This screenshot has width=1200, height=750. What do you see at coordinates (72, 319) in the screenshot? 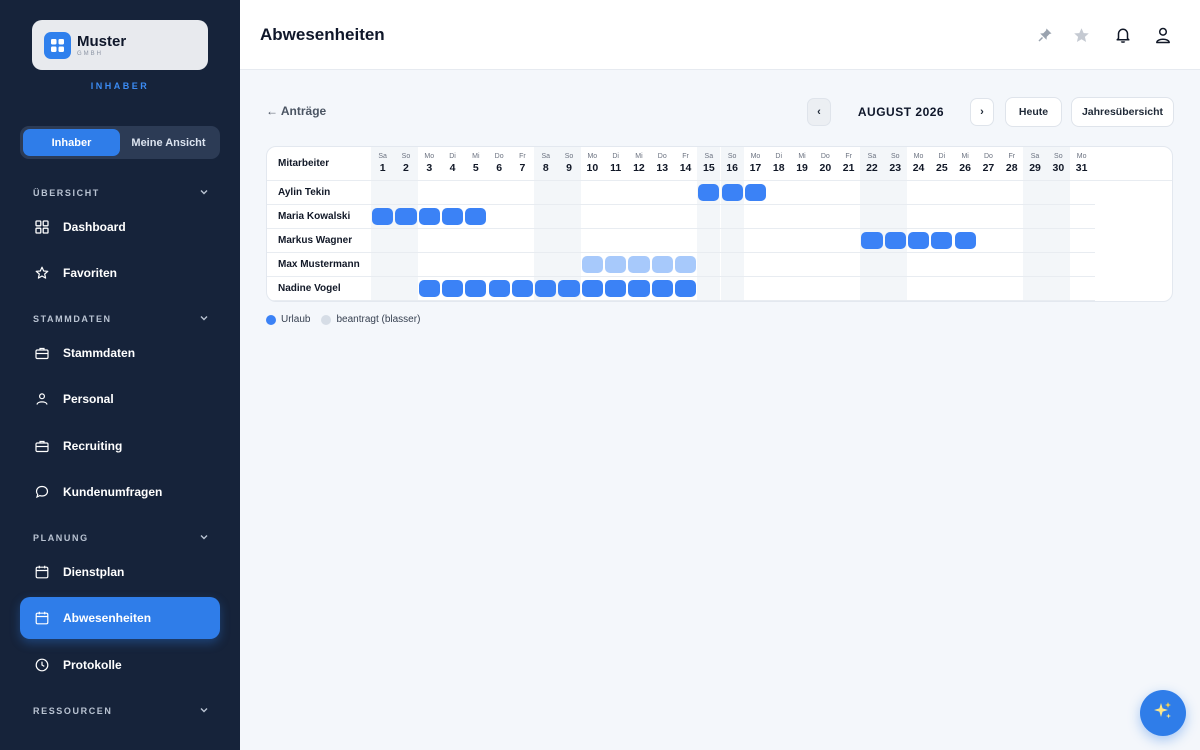
I see `section-title: STAMMDATEN` at bounding box center [72, 319].